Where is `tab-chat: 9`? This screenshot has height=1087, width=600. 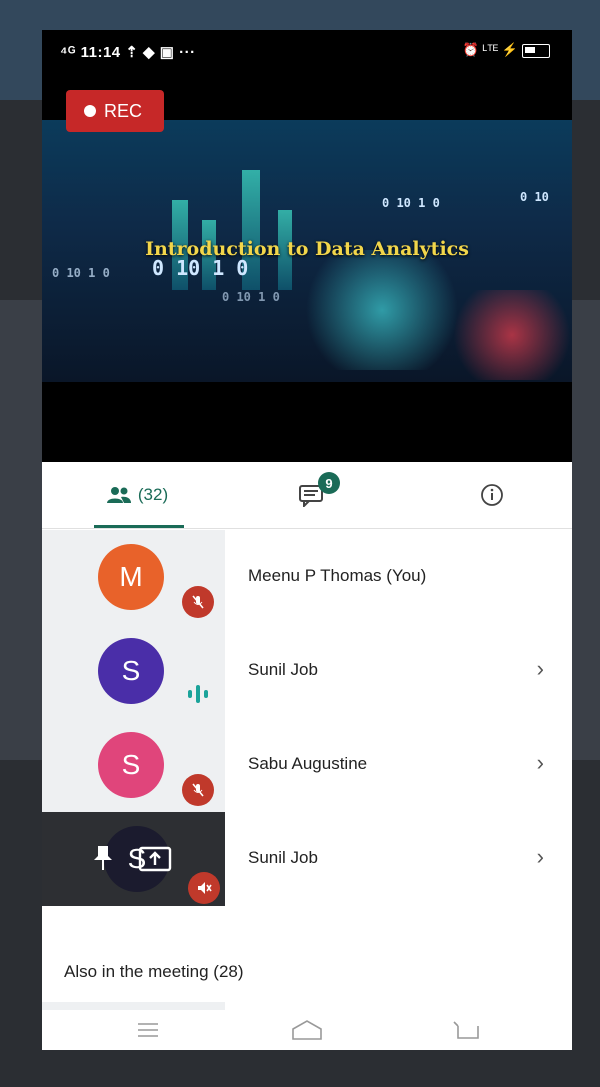 tab-chat: 9 is located at coordinates (312, 495).